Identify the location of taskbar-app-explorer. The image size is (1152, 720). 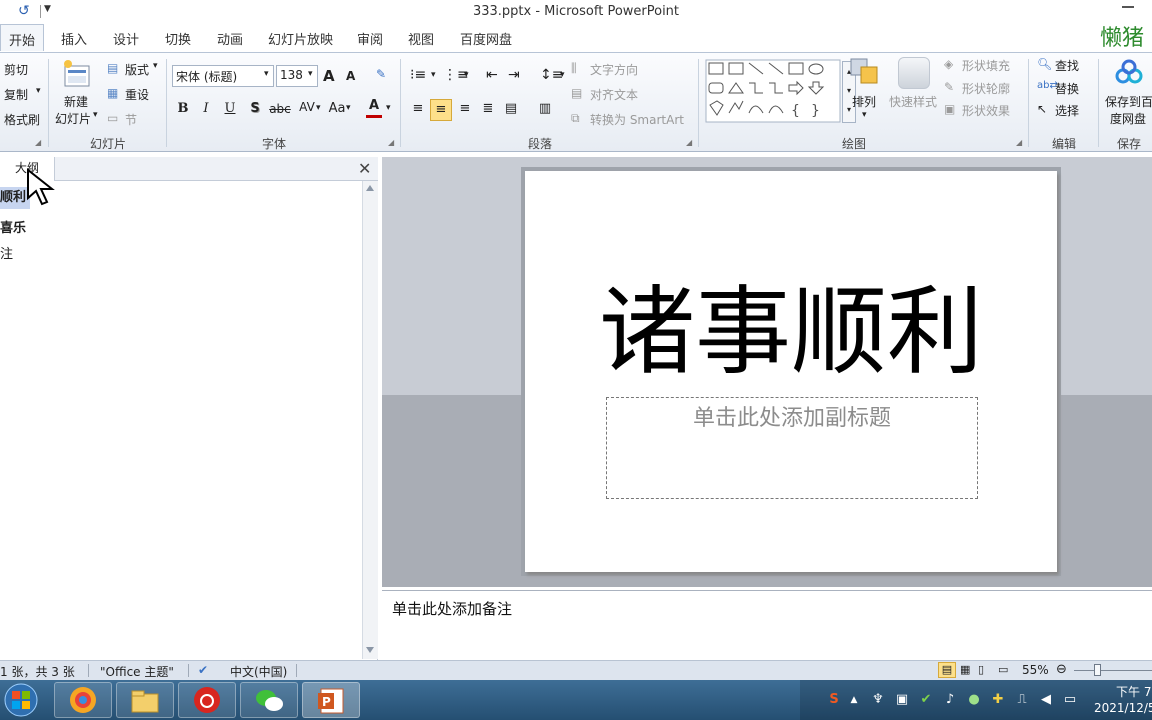
(145, 700).